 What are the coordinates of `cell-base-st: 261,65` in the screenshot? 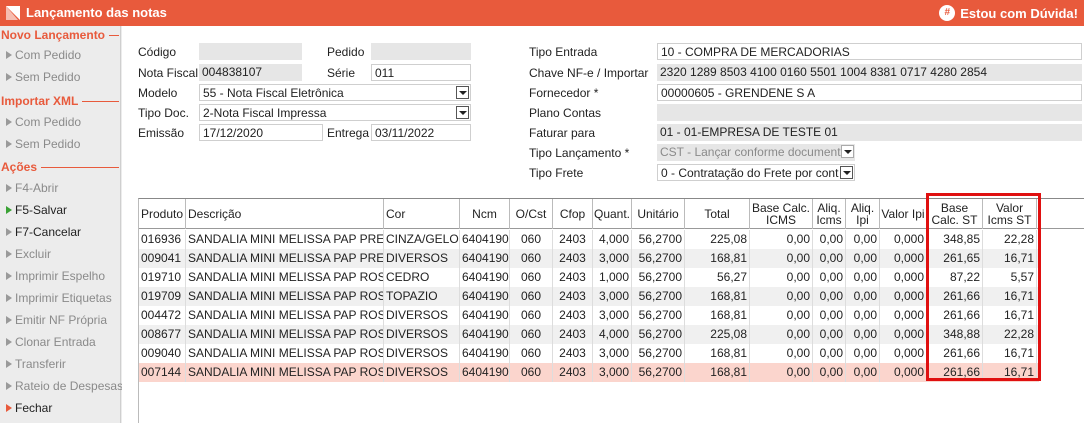 It's located at (955, 258).